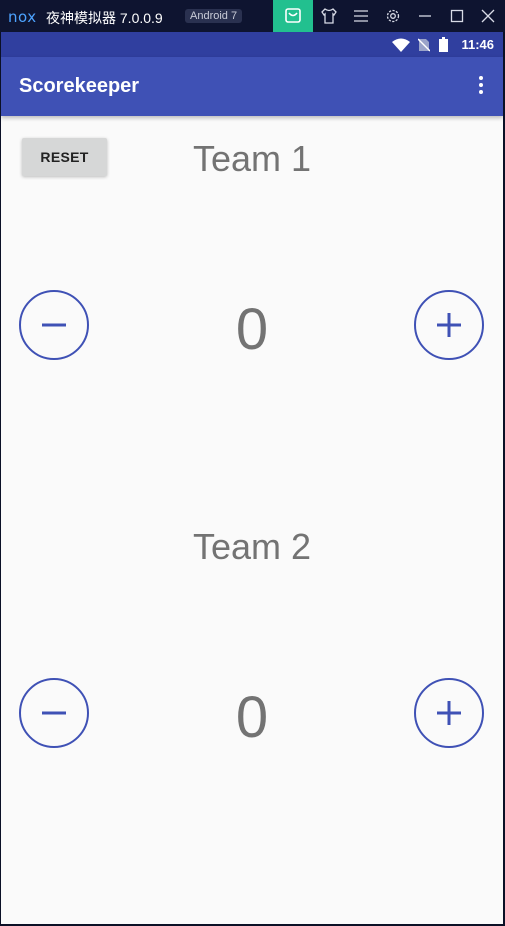 The width and height of the screenshot is (505, 926). I want to click on emulator-title-bar: nox 夜神模拟器 7.0.0.9 Android 7, so click(252, 16).